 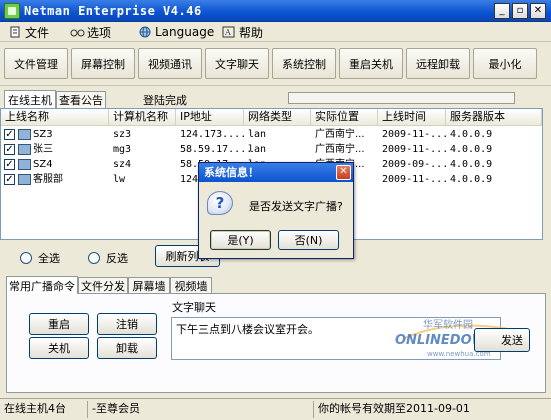 What do you see at coordinates (59, 324) in the screenshot?
I see `restart-button: 重启` at bounding box center [59, 324].